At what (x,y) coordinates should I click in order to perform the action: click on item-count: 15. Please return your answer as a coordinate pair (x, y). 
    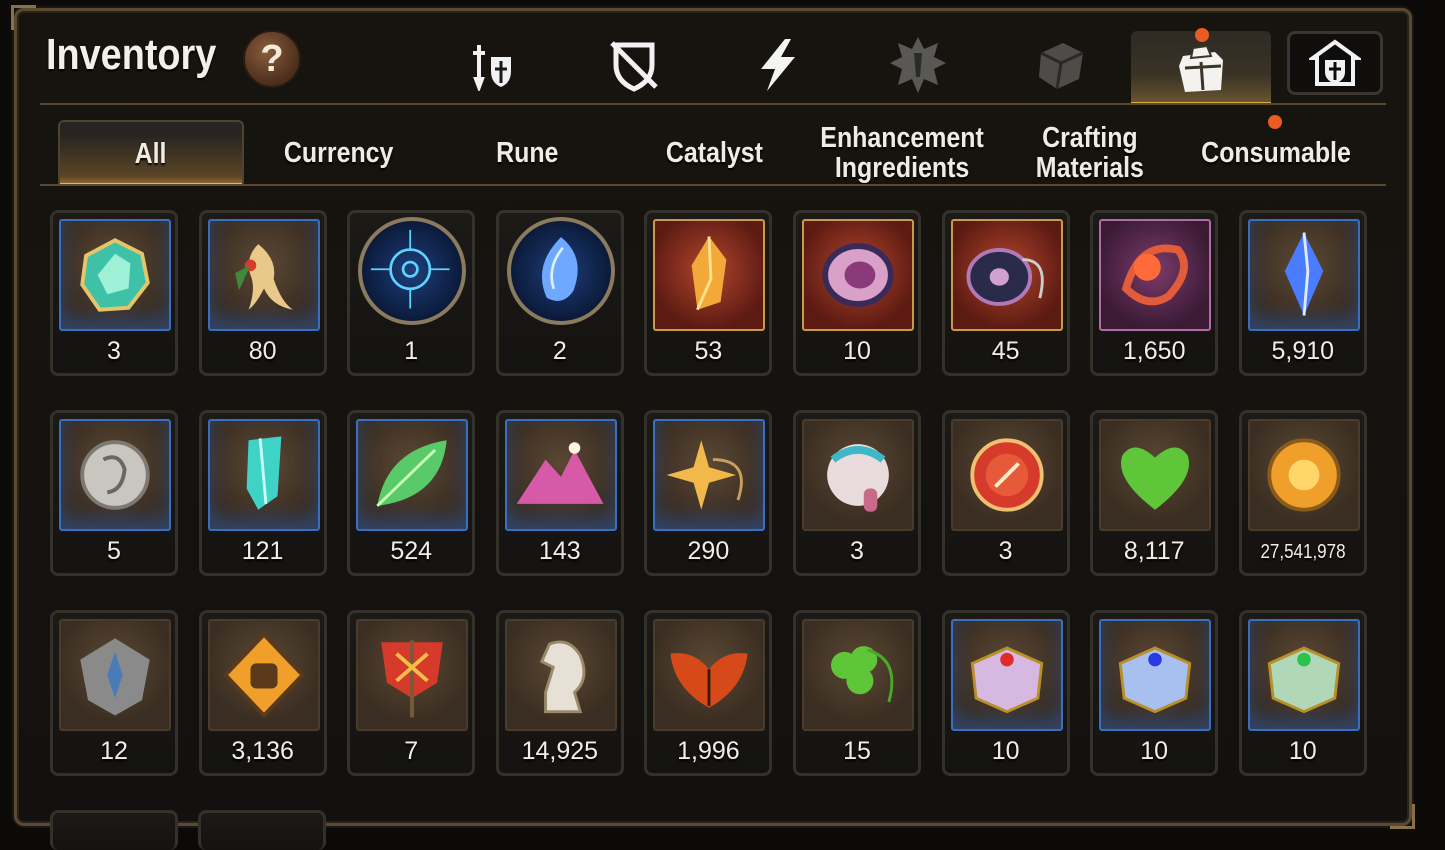
    Looking at the image, I should click on (857, 751).